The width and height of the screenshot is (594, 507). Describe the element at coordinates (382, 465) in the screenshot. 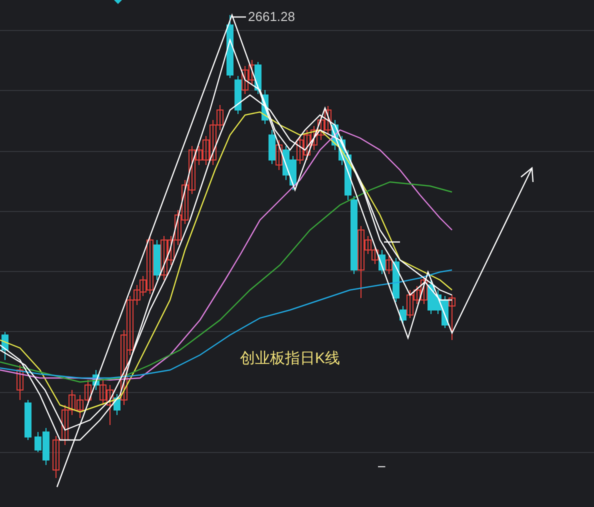

I see `dash-mark: –` at that location.